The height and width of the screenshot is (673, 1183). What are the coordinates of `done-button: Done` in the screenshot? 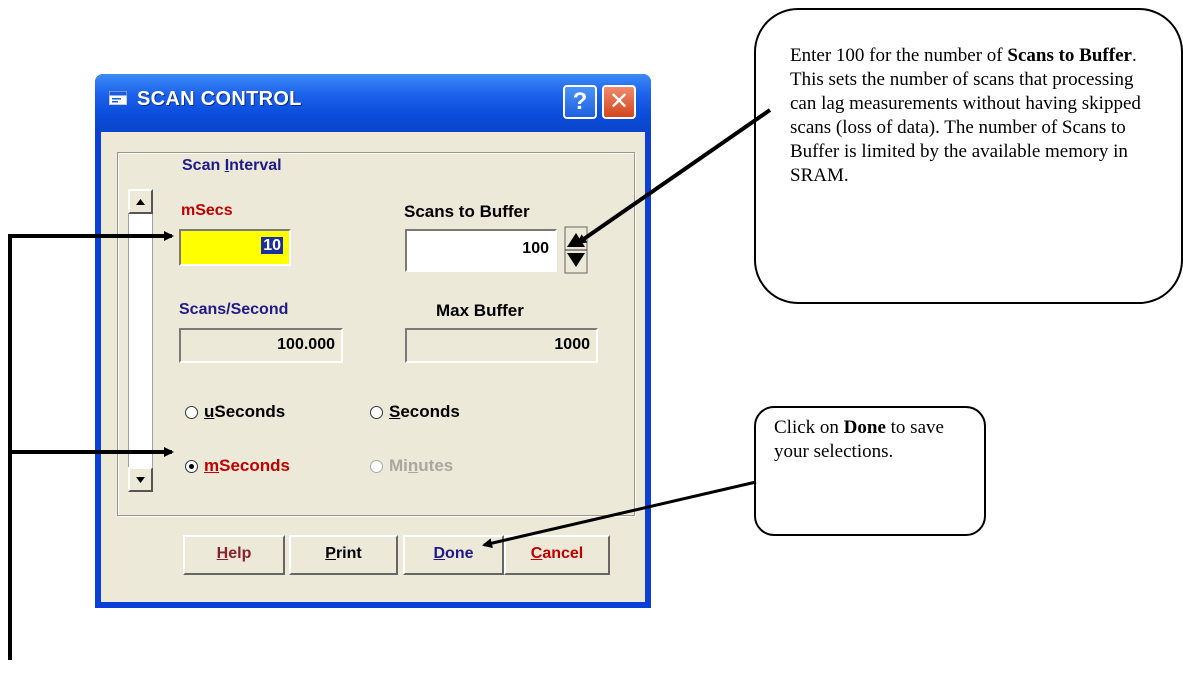 It's located at (453, 555).